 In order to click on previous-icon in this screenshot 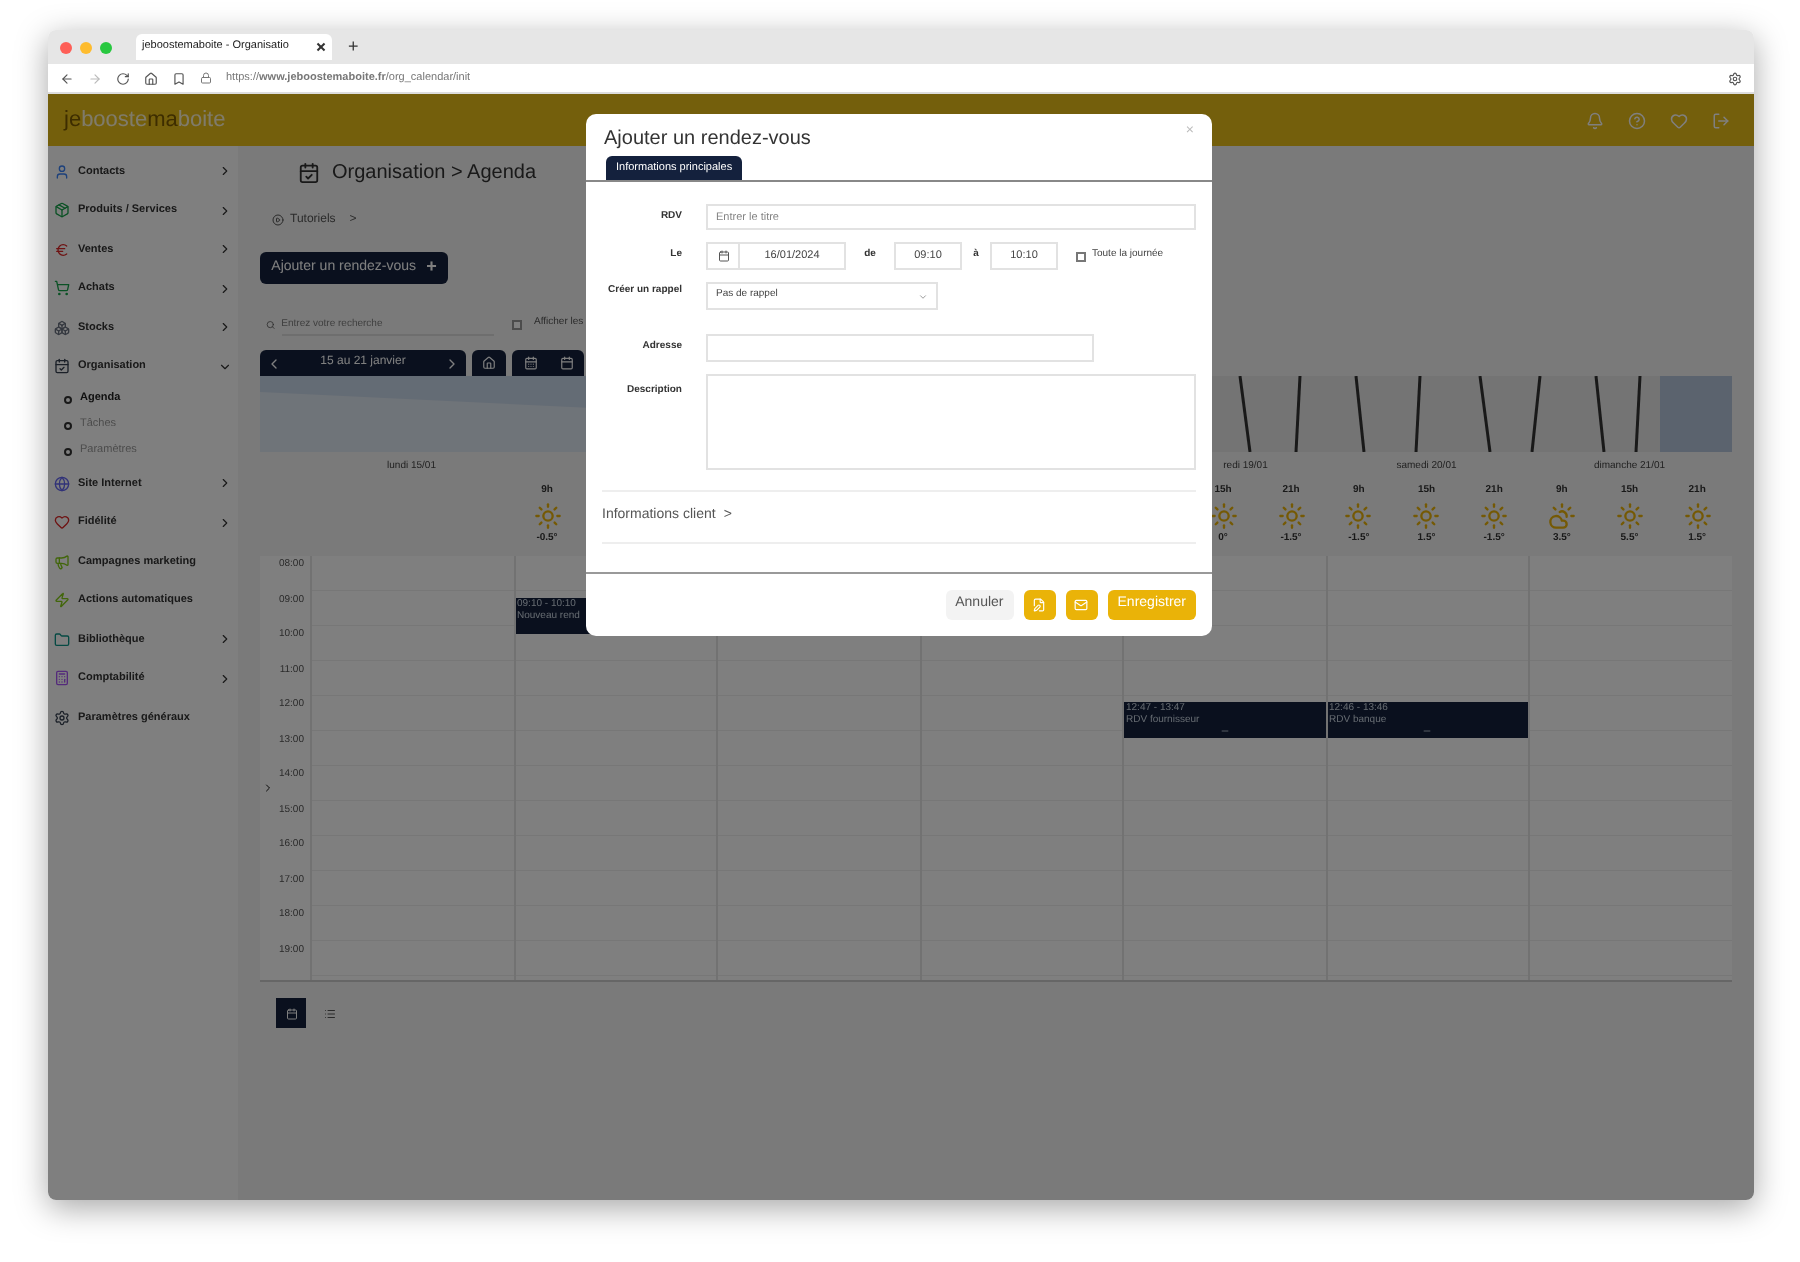, I will do `click(274, 363)`.